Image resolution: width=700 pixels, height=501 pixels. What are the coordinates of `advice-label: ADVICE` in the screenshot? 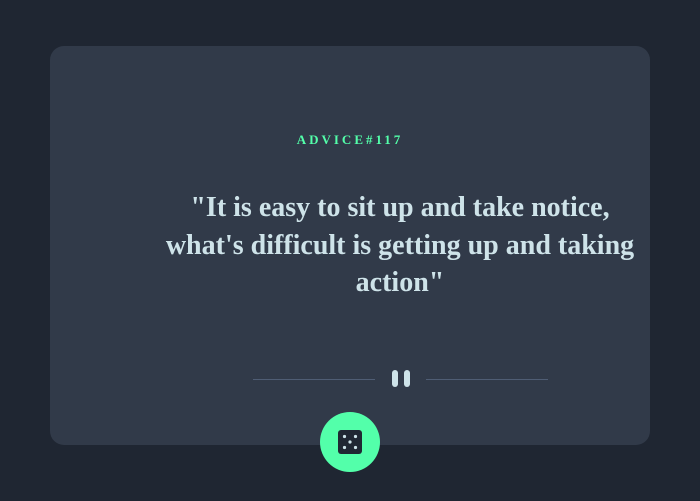 It's located at (331, 139).